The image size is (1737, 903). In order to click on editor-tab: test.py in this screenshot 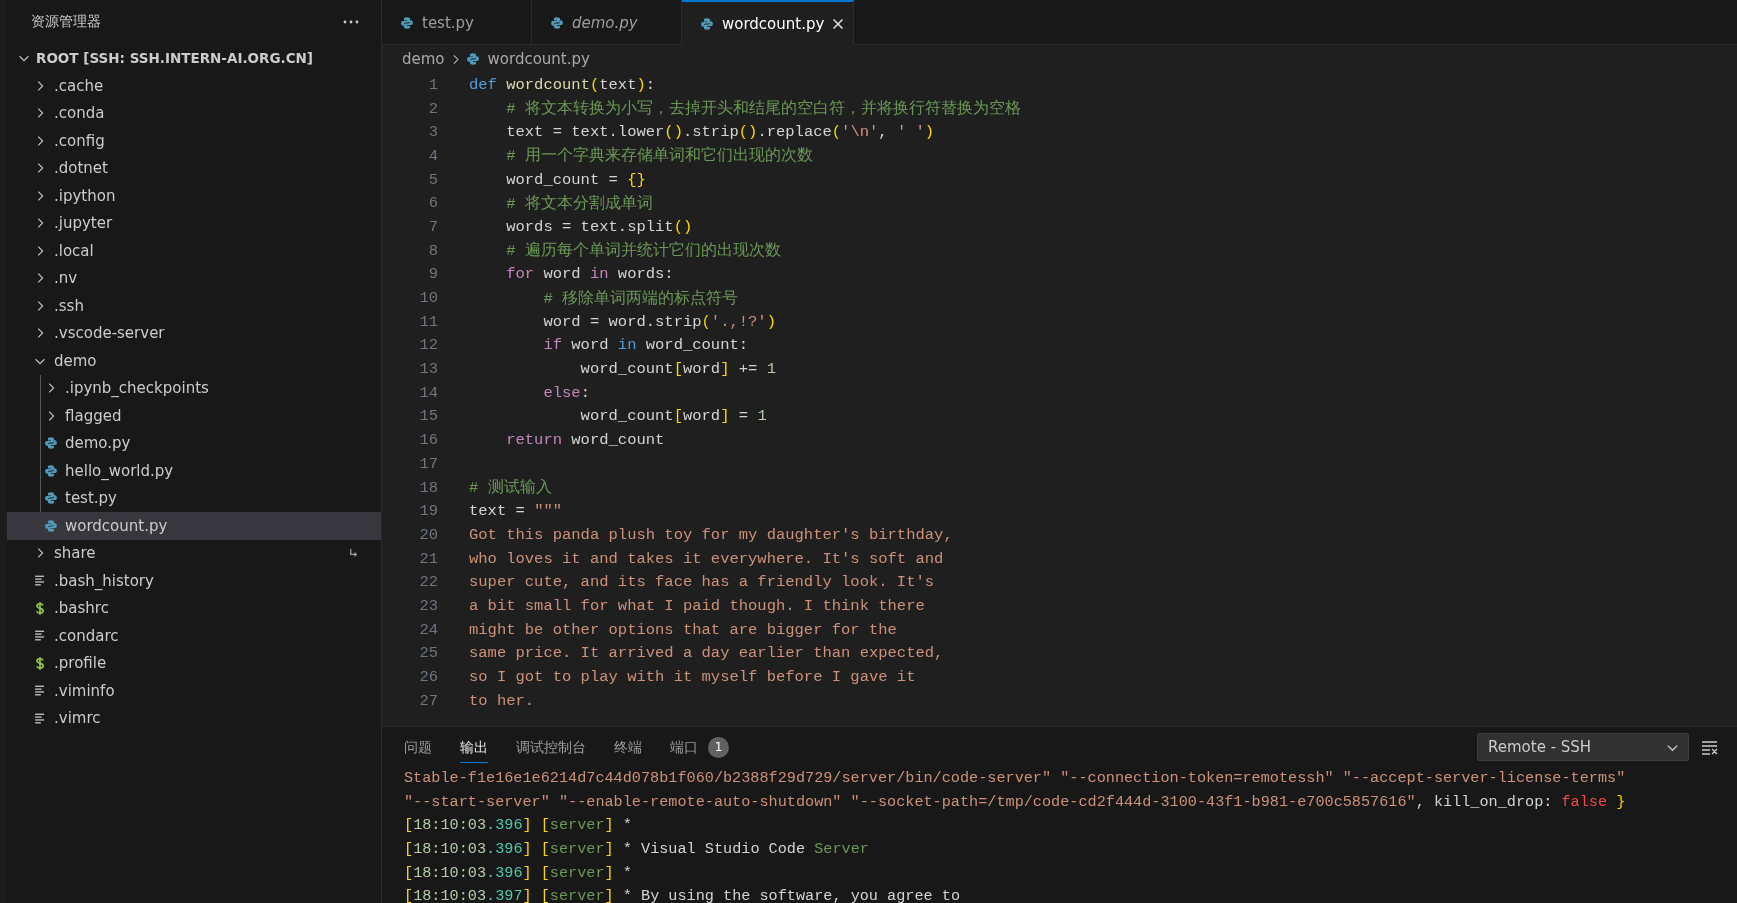, I will do `click(457, 22)`.